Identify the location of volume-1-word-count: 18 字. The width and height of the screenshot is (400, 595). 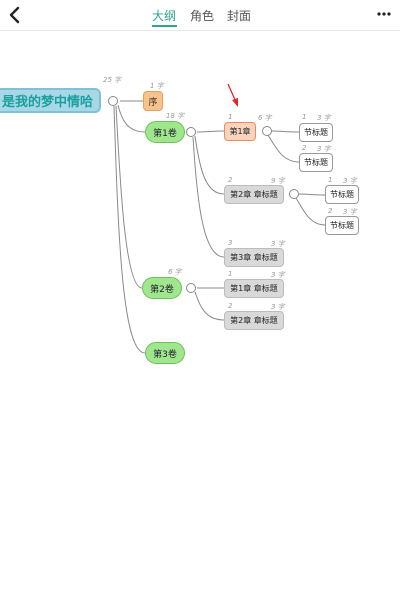
(175, 116).